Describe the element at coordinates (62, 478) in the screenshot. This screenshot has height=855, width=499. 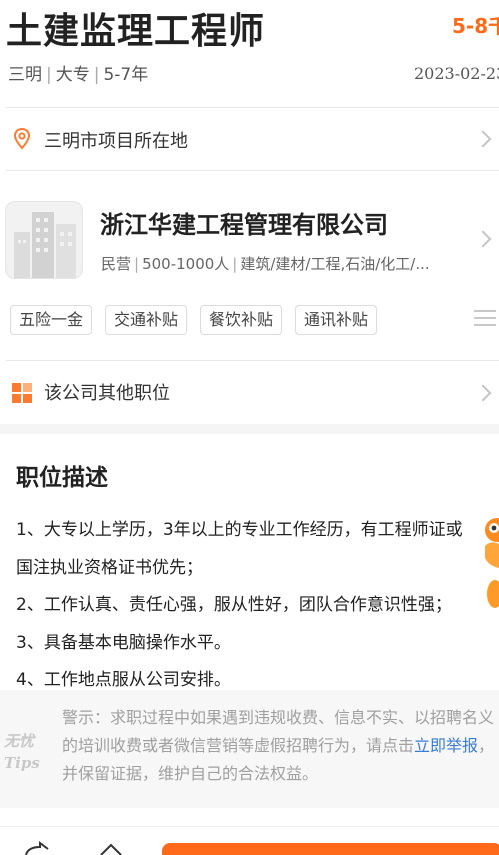
I see `description-title: 职位描述` at that location.